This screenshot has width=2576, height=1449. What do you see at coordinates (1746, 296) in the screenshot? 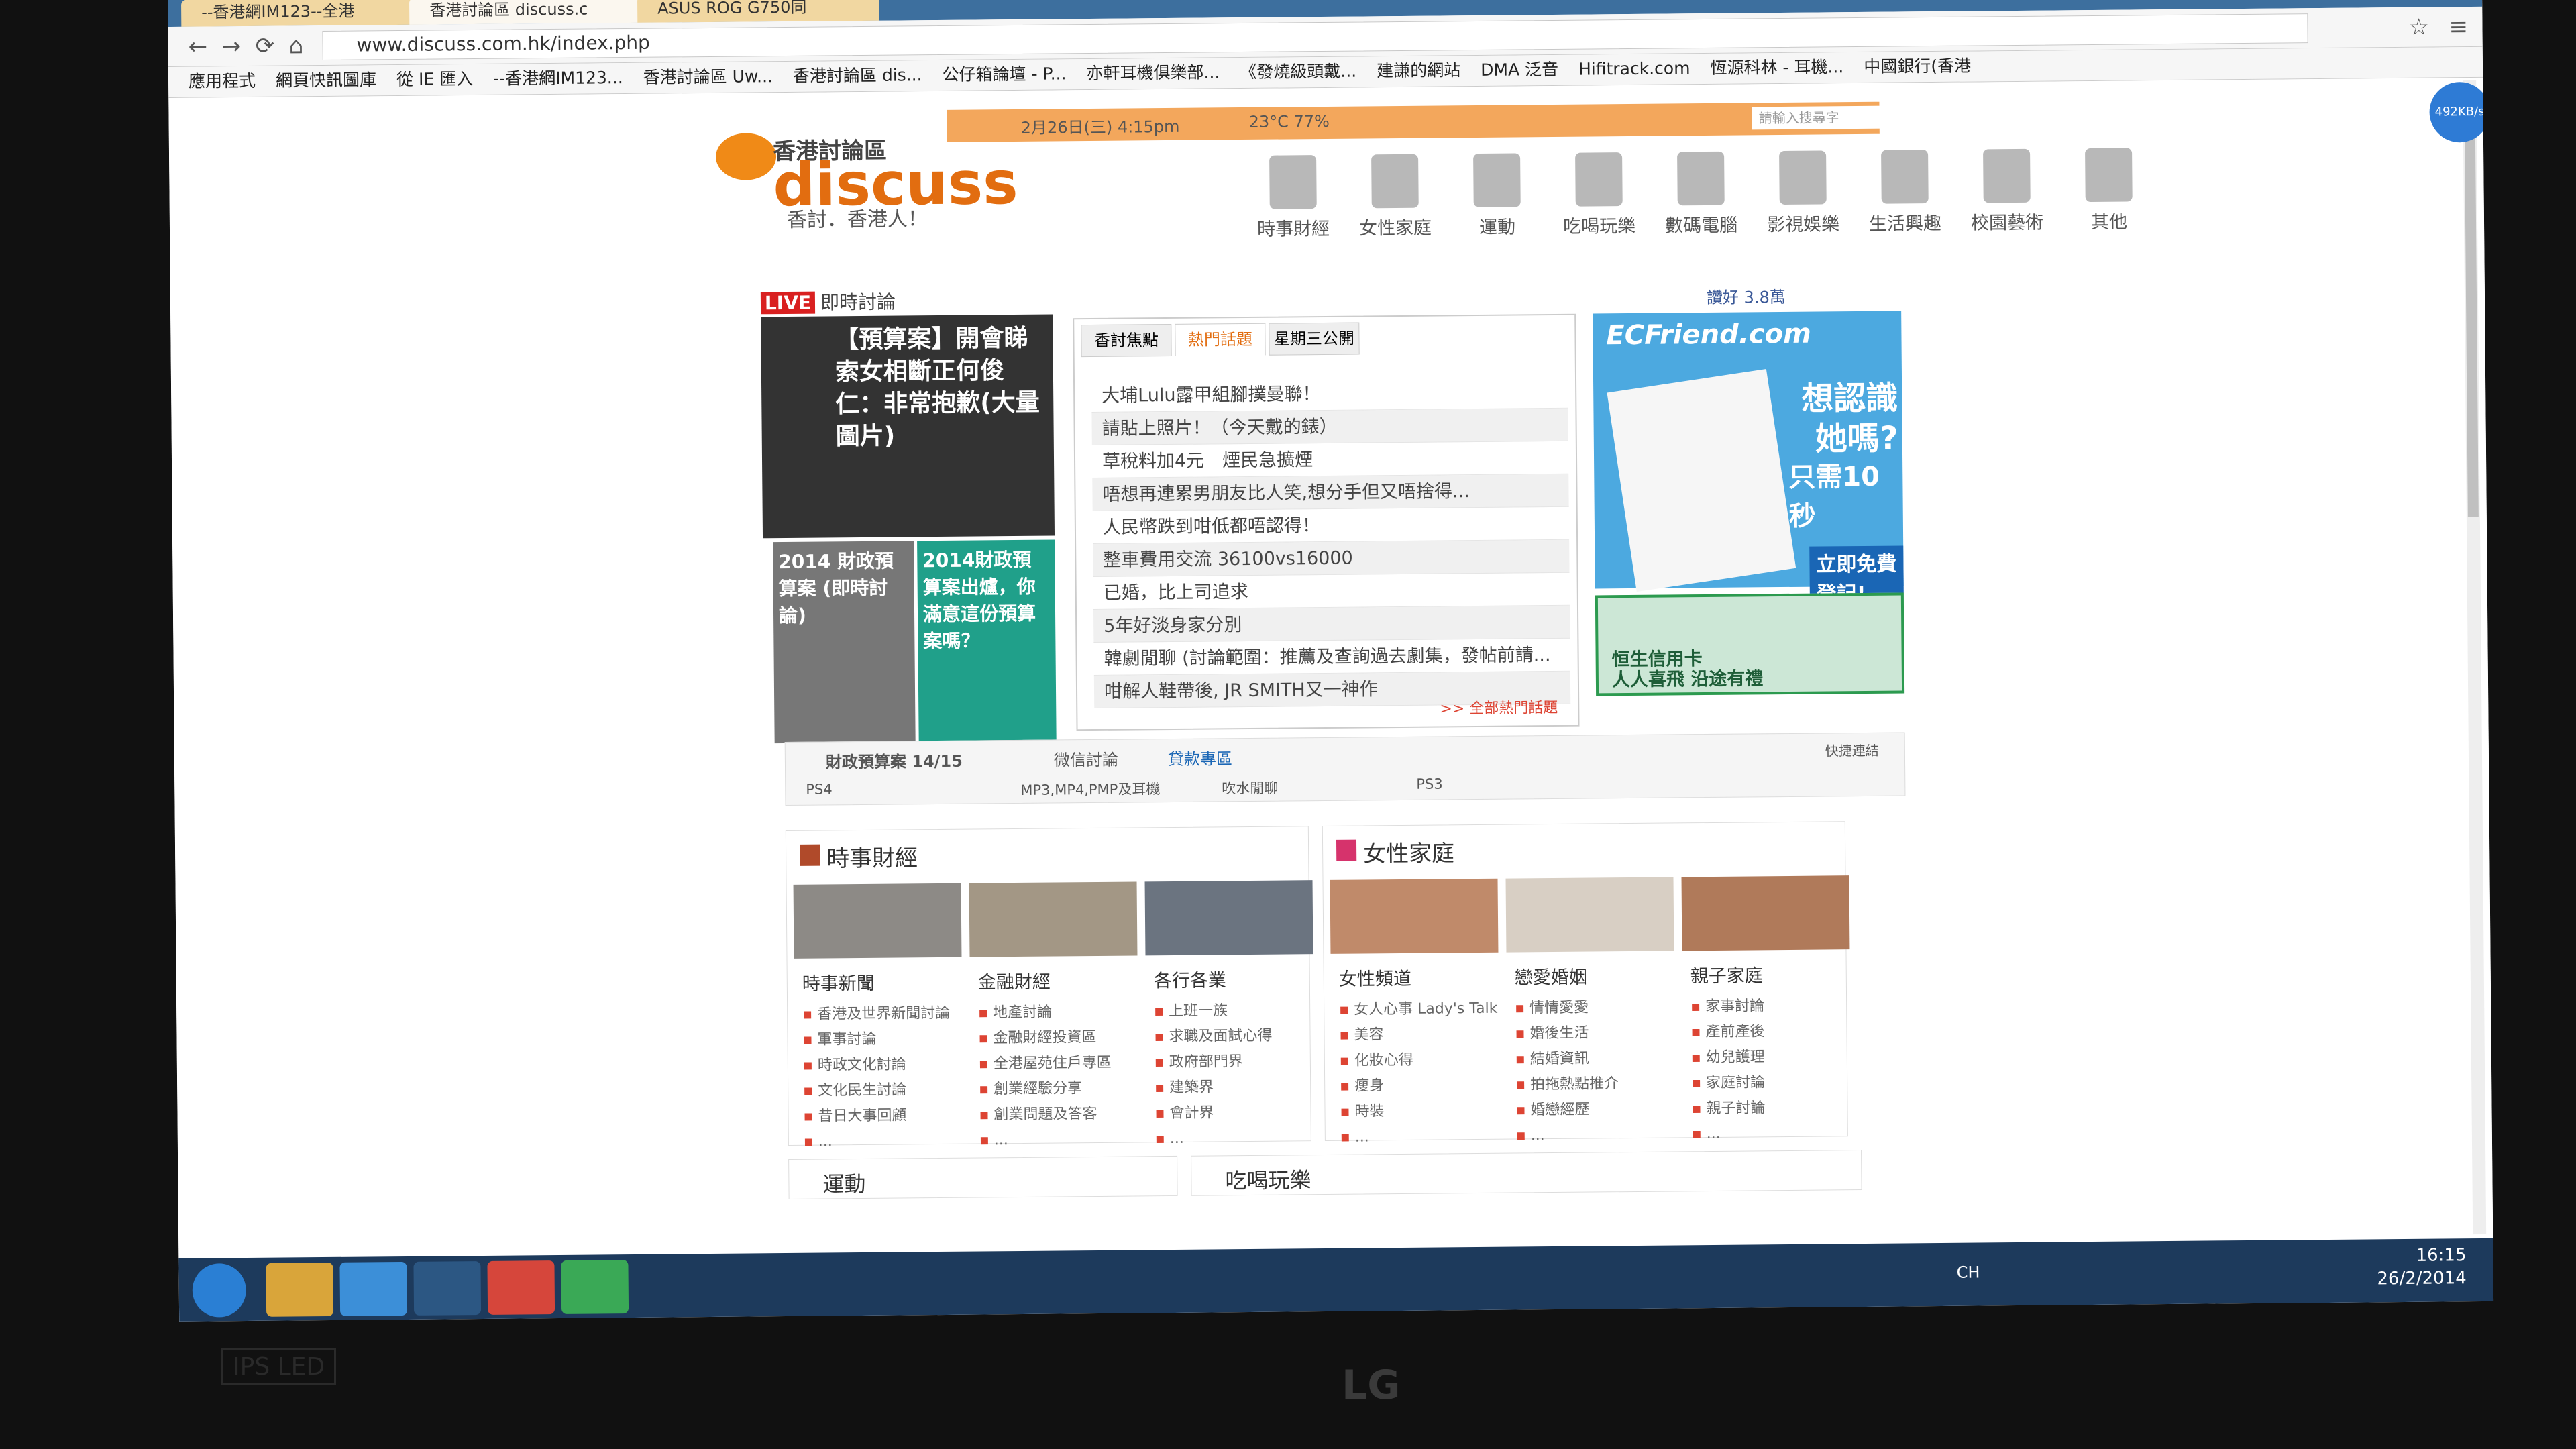
I see `facebook-like: 讚好 3.8萬` at bounding box center [1746, 296].